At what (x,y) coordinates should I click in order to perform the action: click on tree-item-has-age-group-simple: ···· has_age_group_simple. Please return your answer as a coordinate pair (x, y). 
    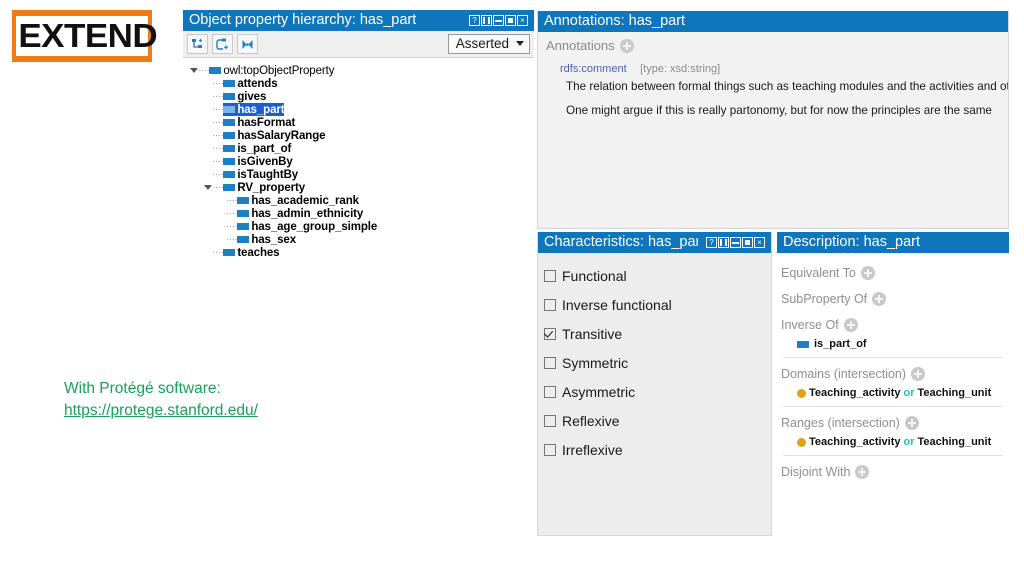
    Looking at the image, I should click on (361, 226).